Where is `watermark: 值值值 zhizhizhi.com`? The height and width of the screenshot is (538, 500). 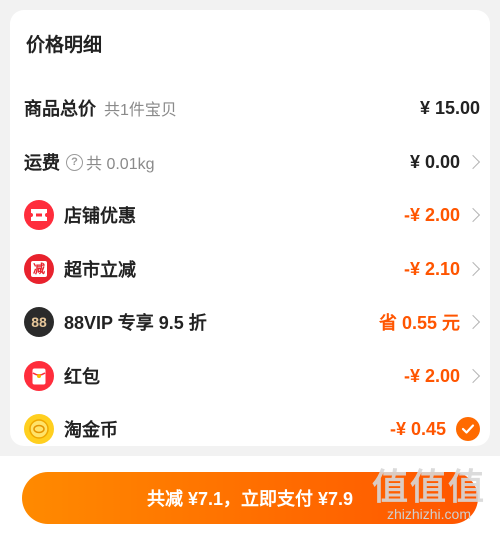 watermark: 值值值 zhizhizhi.com is located at coordinates (429, 490).